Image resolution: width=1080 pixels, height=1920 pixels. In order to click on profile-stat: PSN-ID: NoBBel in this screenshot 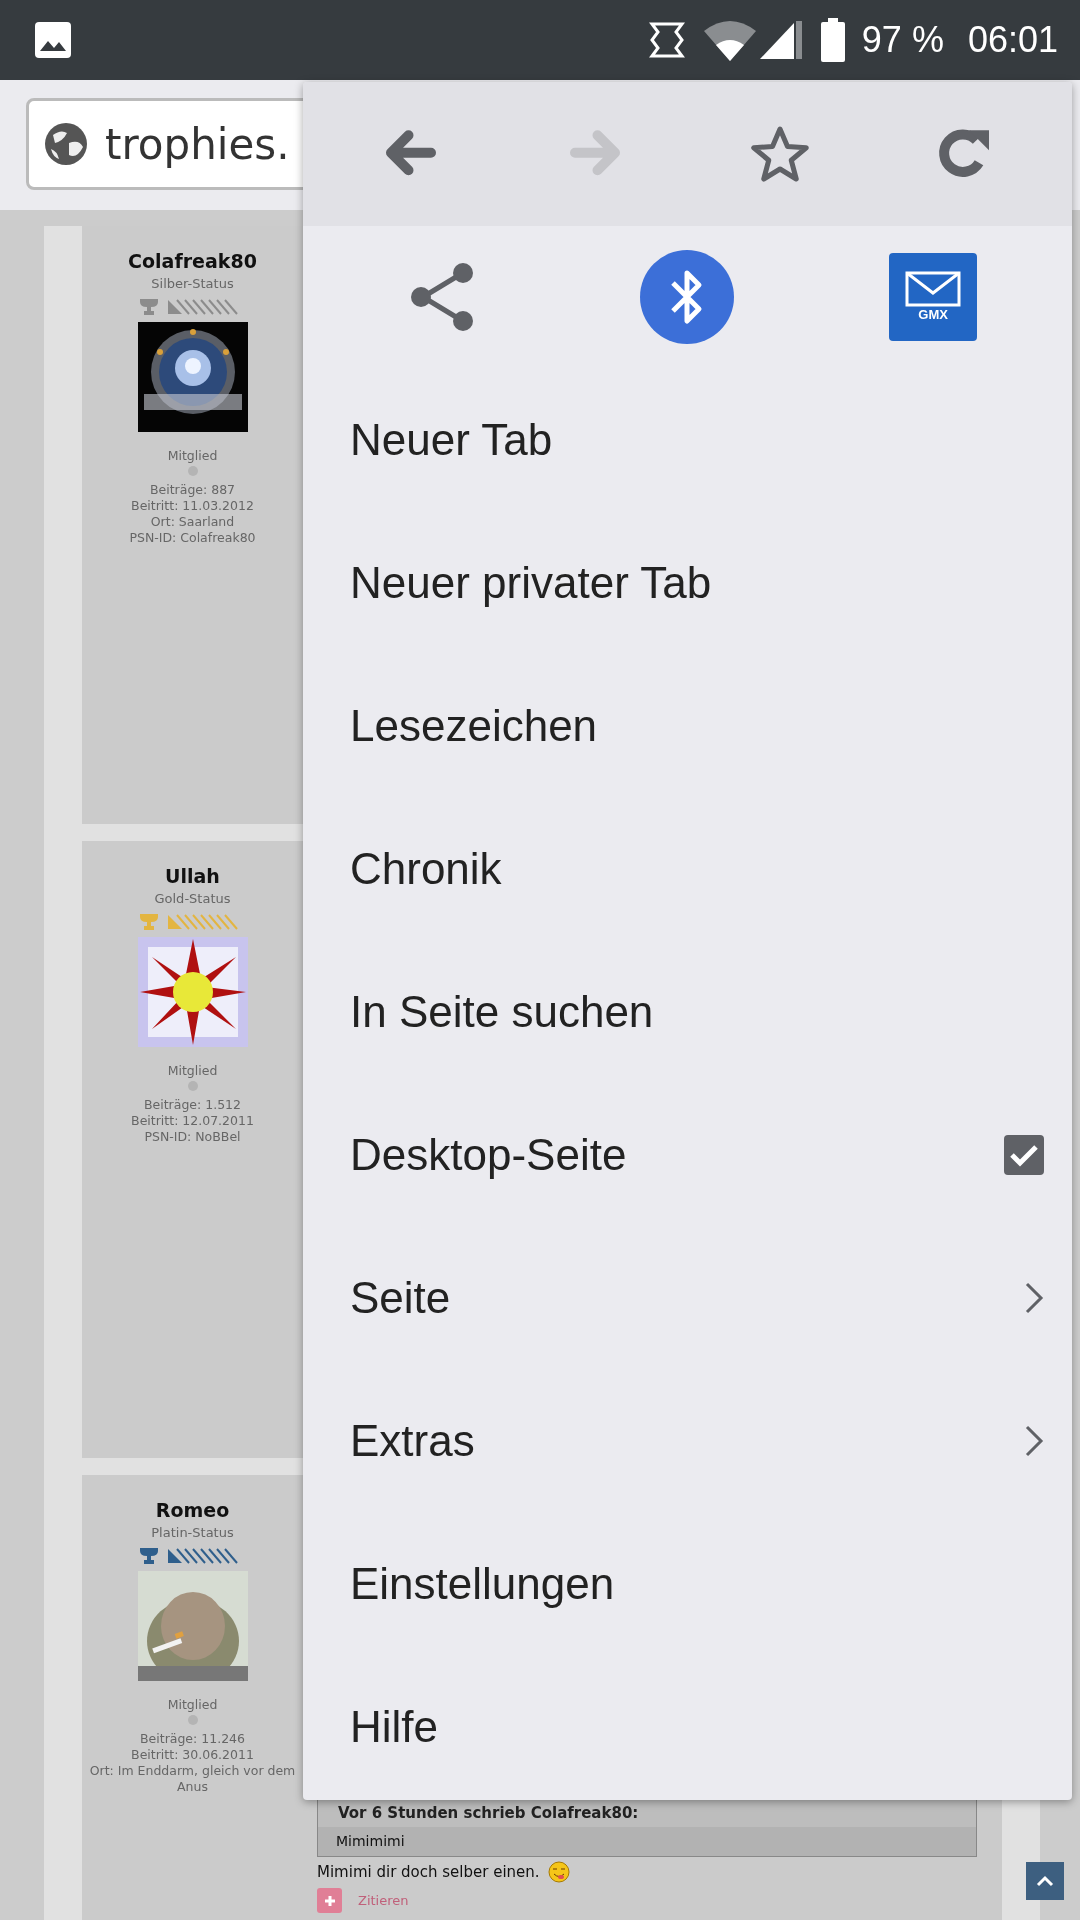, I will do `click(192, 1137)`.